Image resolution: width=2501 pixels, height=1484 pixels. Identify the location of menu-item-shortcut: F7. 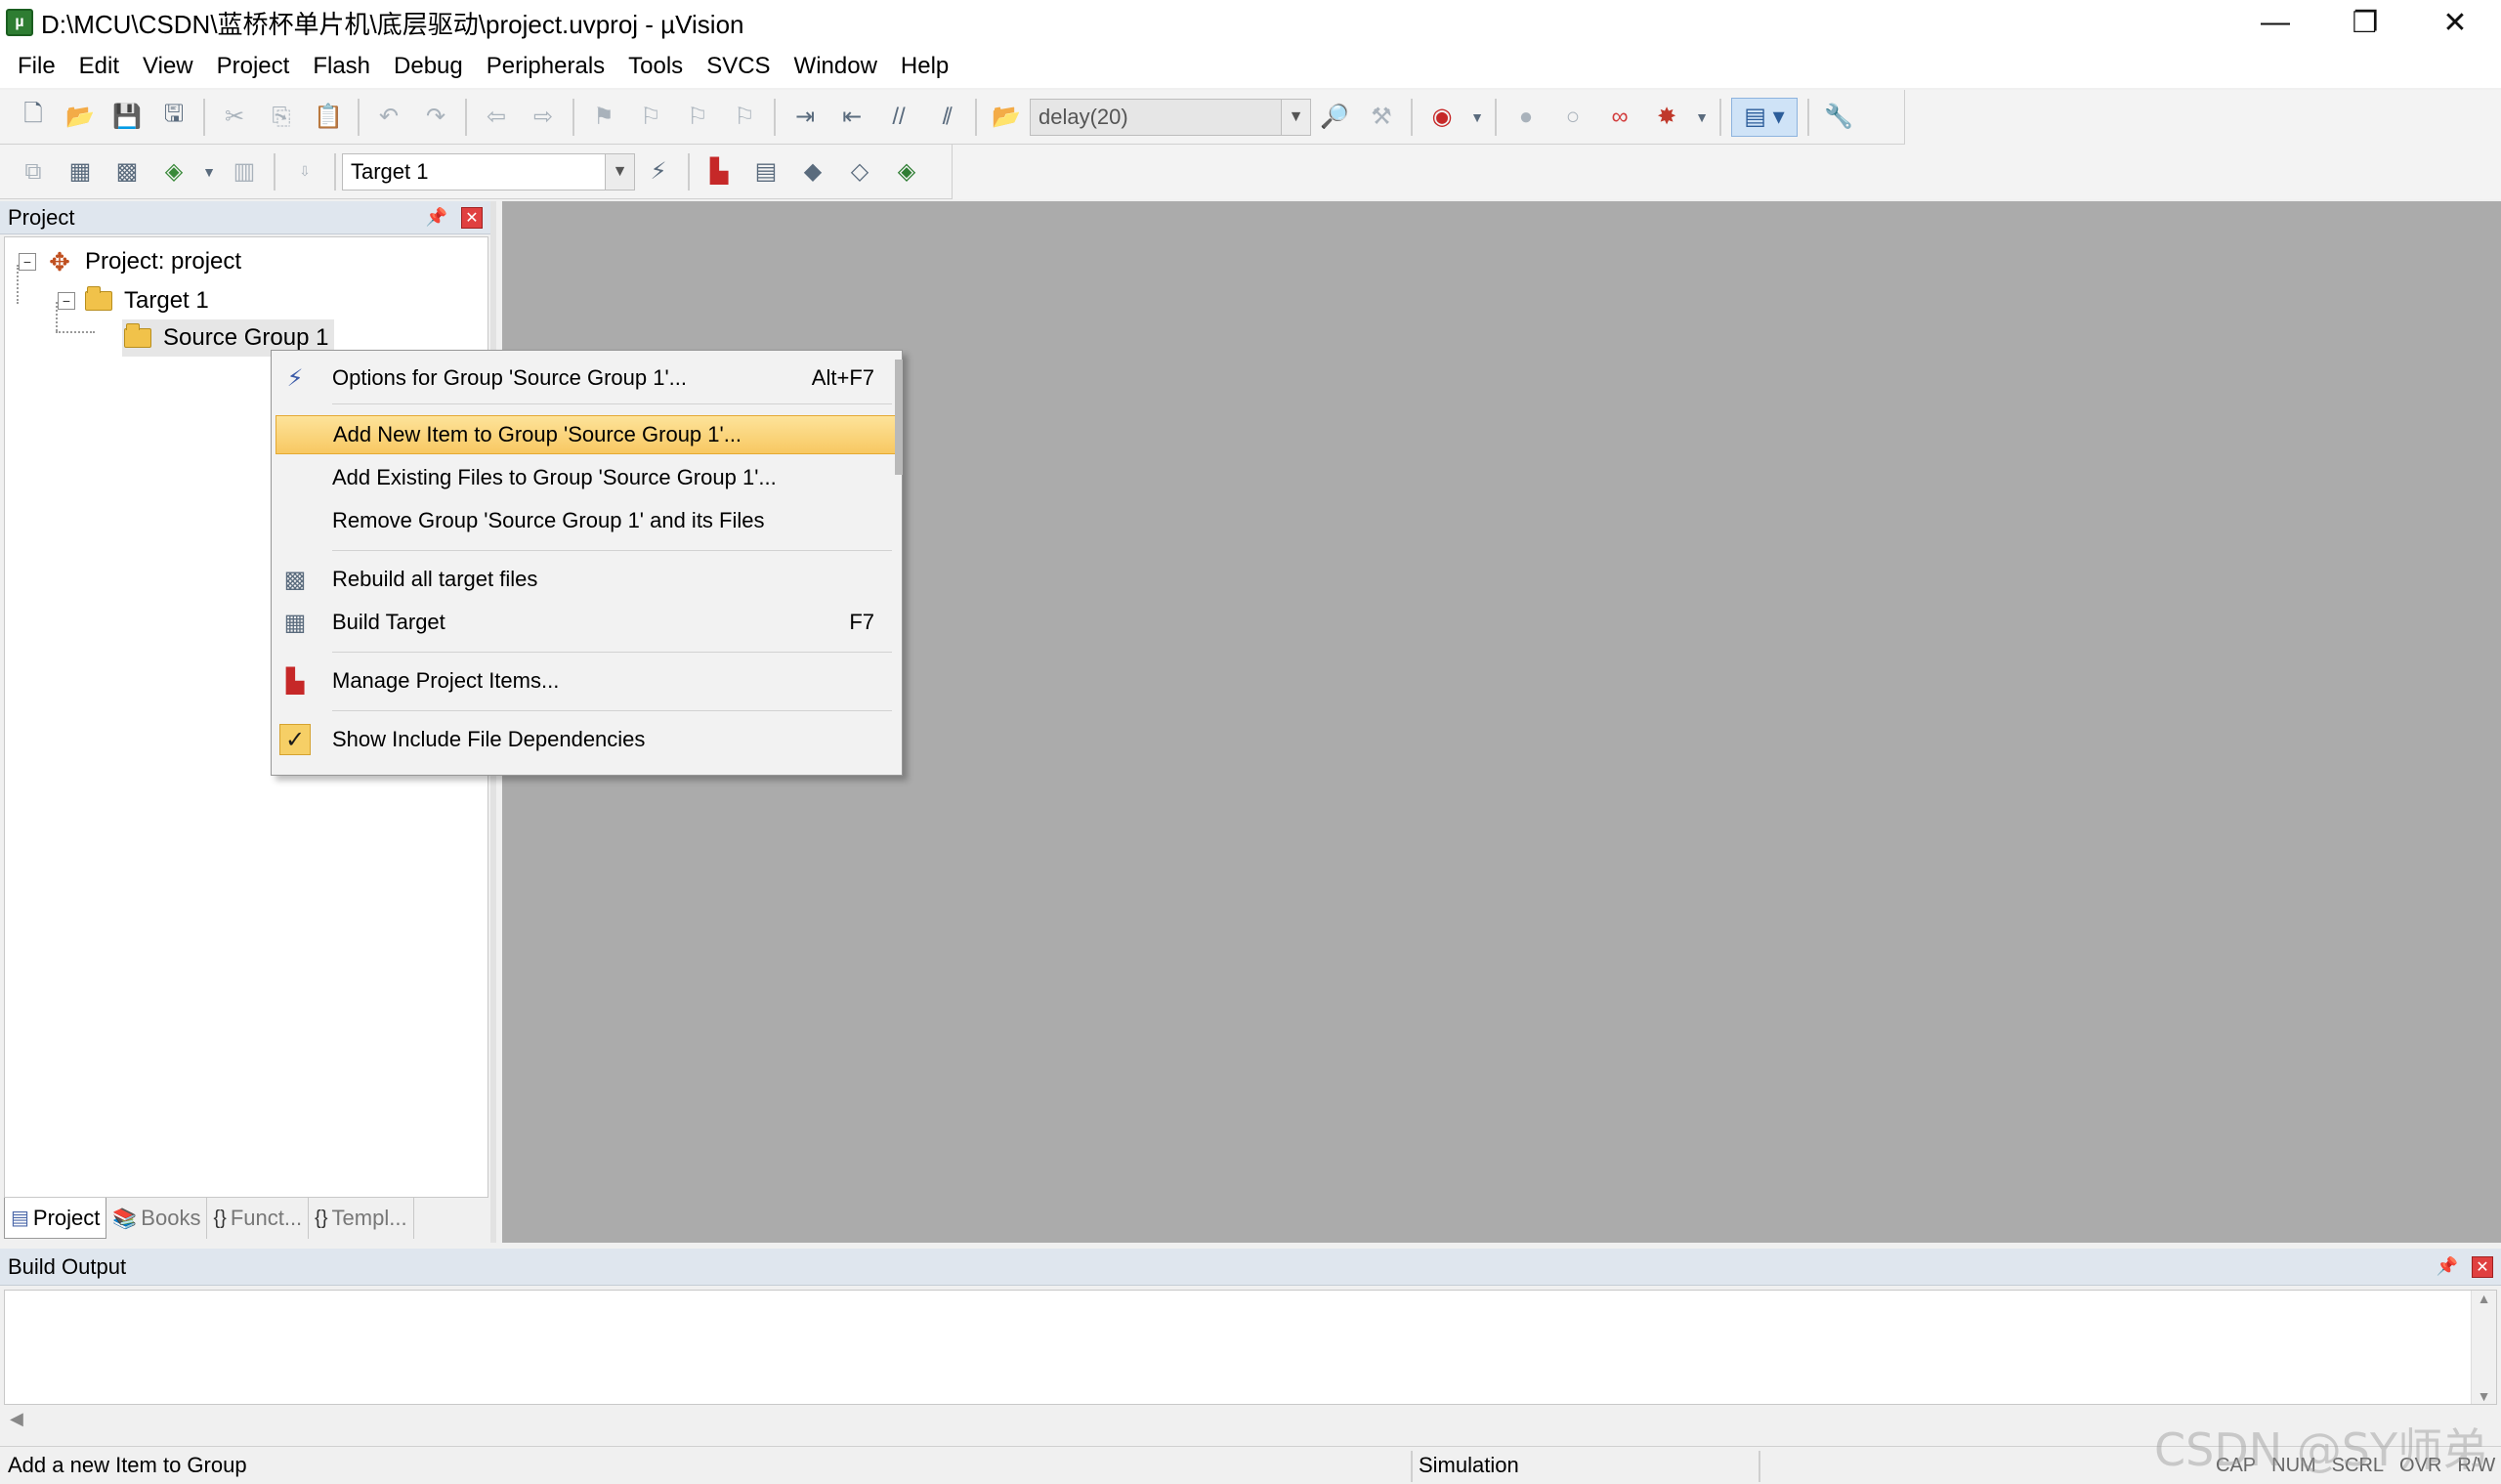
(861, 622).